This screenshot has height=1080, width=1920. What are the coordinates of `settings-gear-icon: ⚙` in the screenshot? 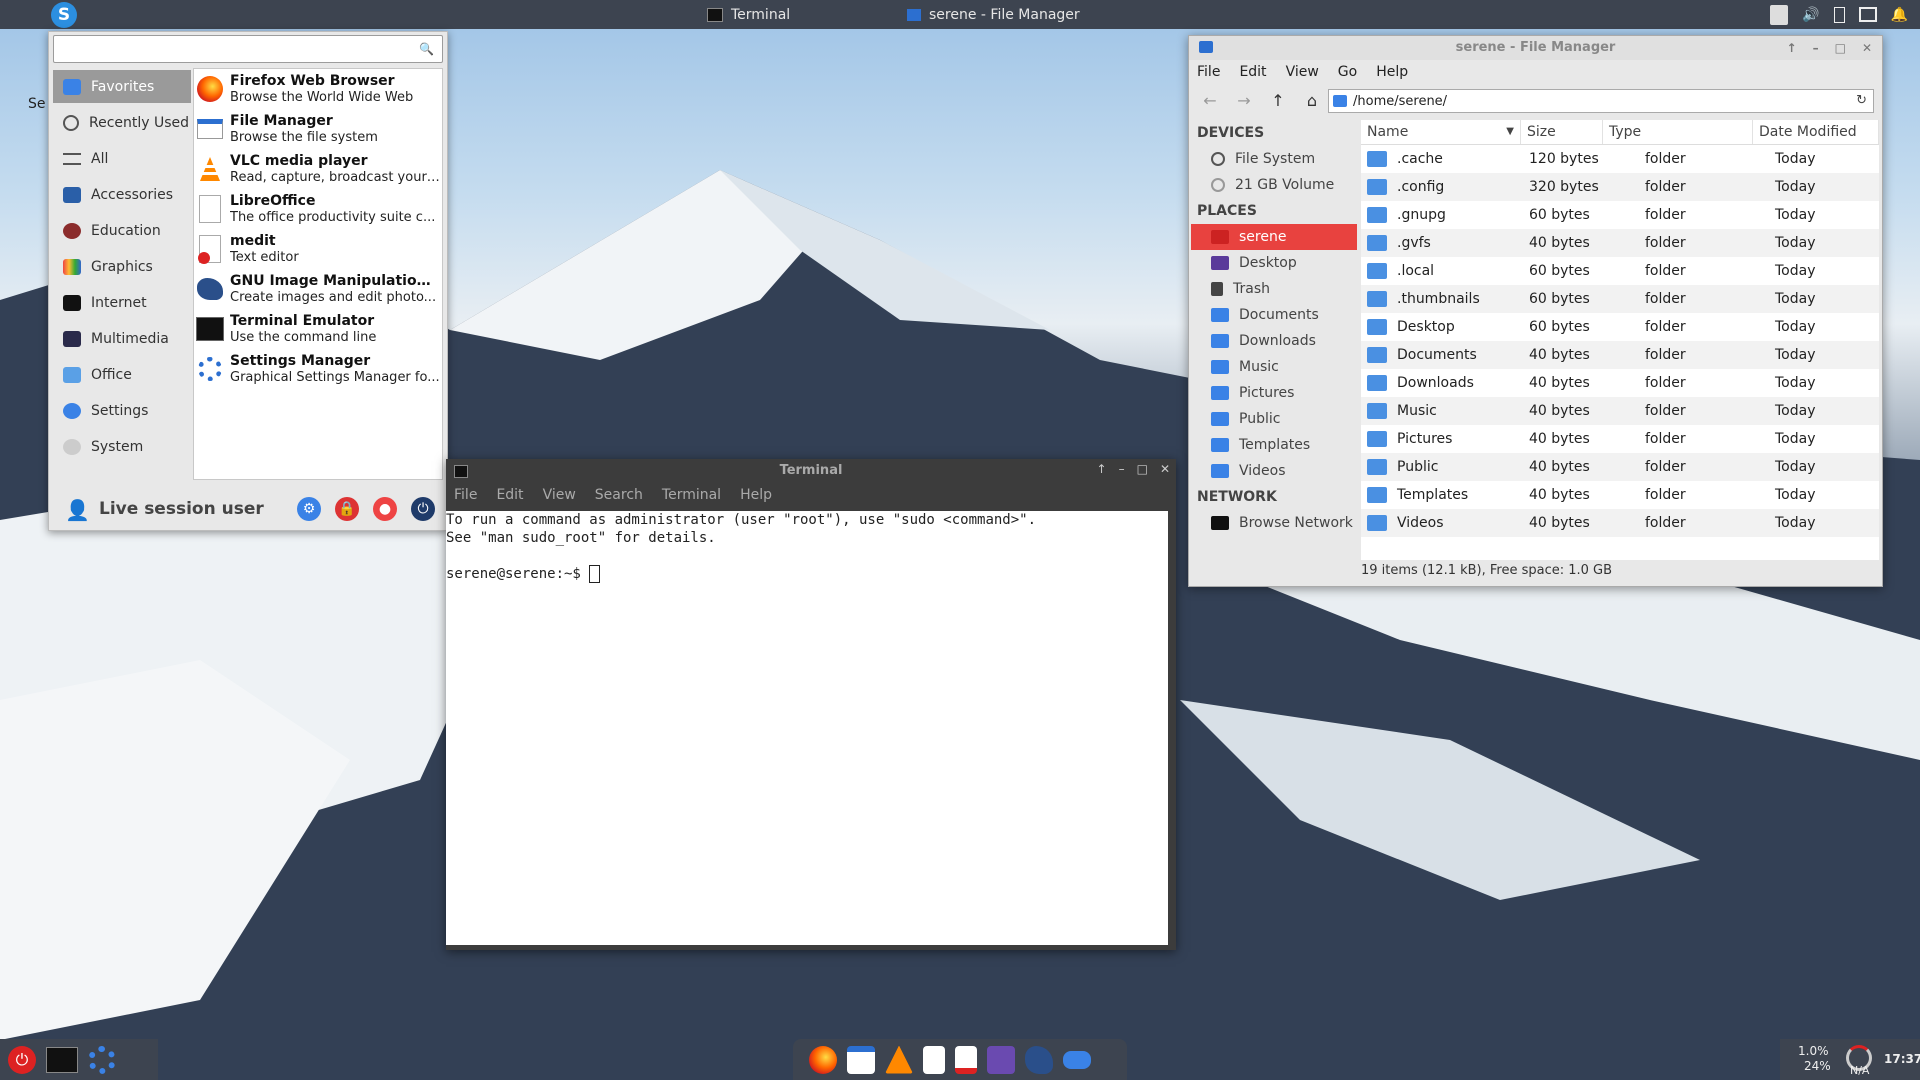 It's located at (309, 509).